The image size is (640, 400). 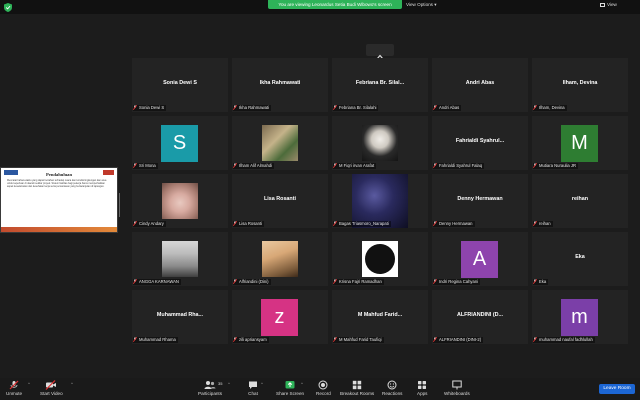 What do you see at coordinates (151, 223) in the screenshot?
I see `participant-name: Cindy Andary` at bounding box center [151, 223].